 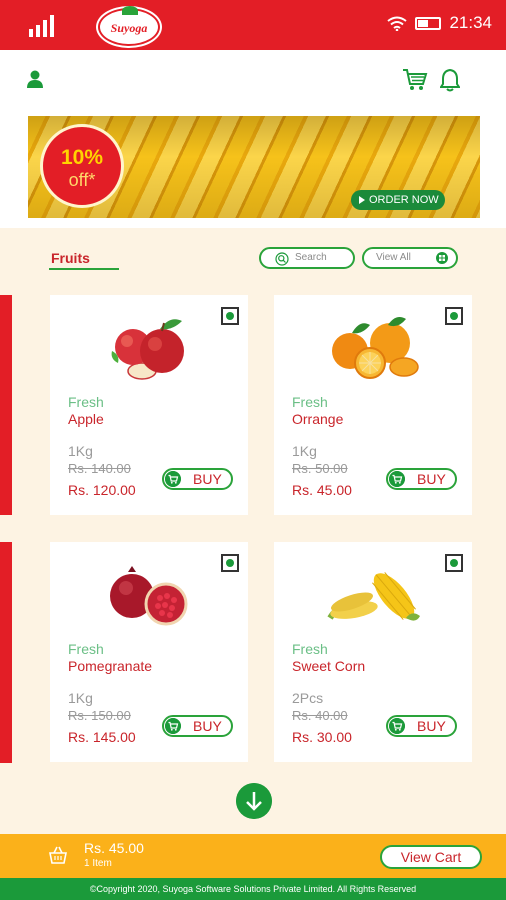 I want to click on wifi-icon, so click(x=397, y=23).